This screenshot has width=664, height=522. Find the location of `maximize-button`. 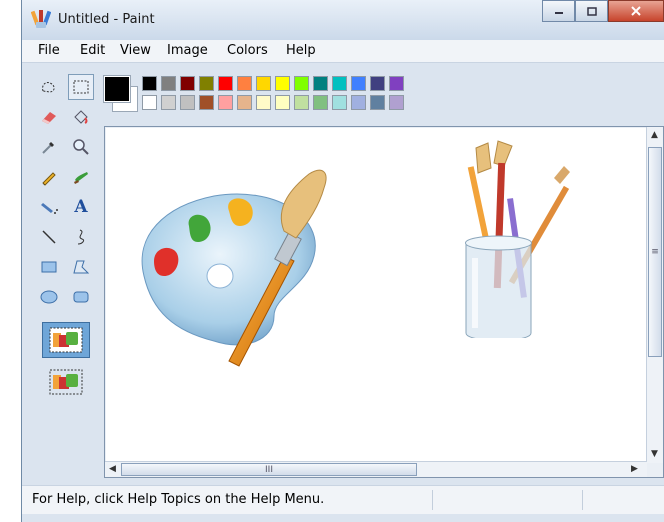

maximize-button is located at coordinates (591, 11).